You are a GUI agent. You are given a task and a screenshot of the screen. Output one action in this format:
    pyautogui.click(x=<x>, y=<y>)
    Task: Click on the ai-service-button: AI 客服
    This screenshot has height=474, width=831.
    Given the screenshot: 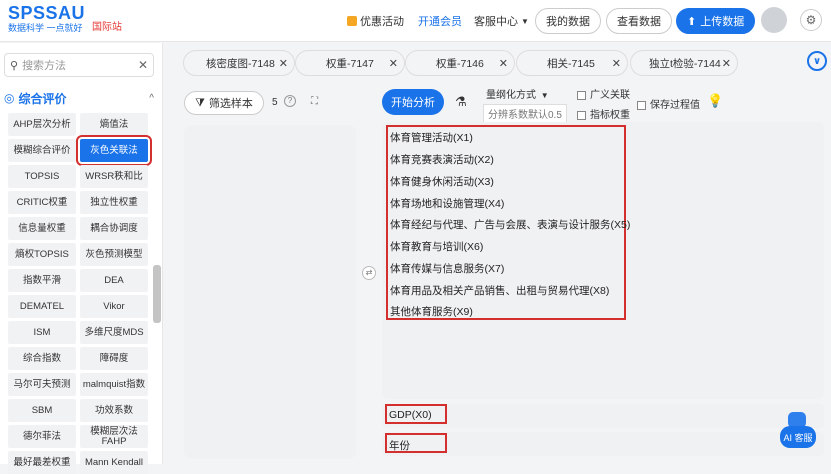 What is the action you would take?
    pyautogui.click(x=798, y=437)
    